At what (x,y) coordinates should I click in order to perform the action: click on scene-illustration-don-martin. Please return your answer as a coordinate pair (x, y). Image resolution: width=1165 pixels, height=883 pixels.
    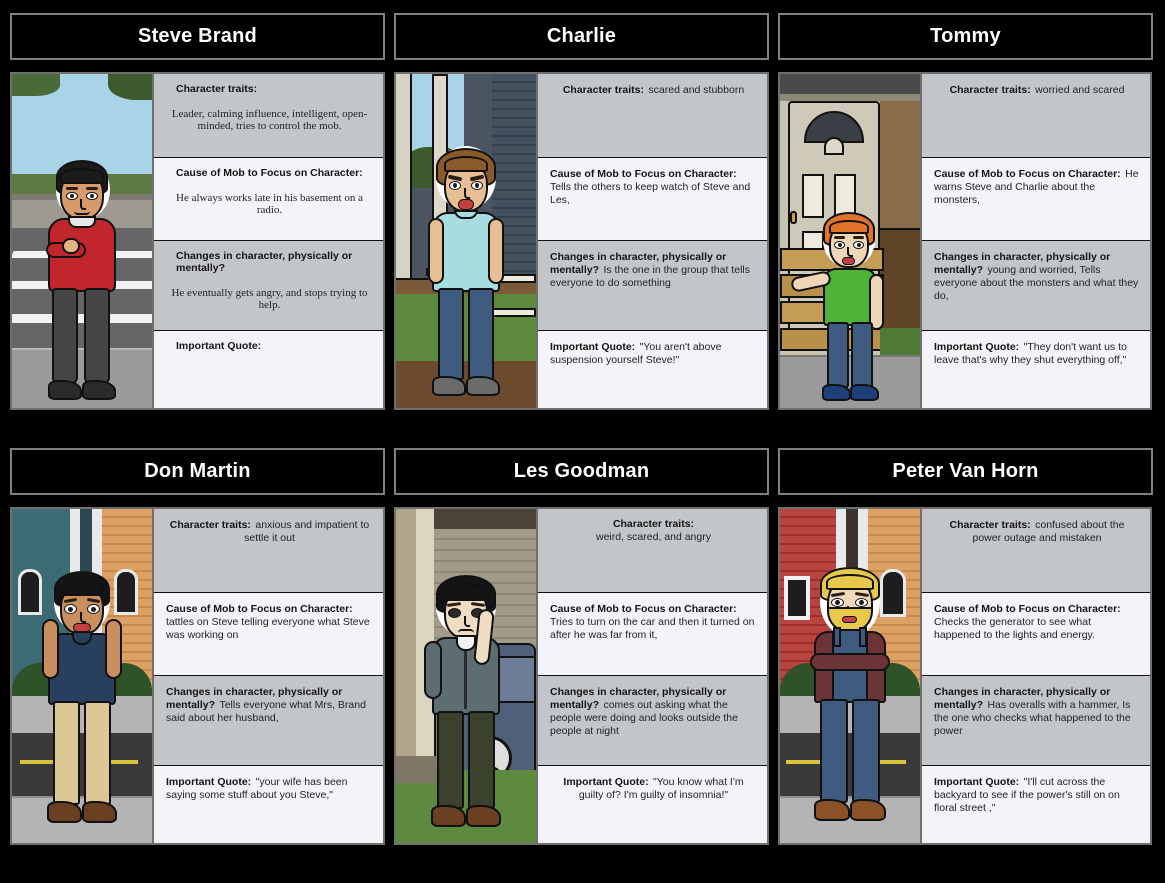
    Looking at the image, I should click on (83, 676).